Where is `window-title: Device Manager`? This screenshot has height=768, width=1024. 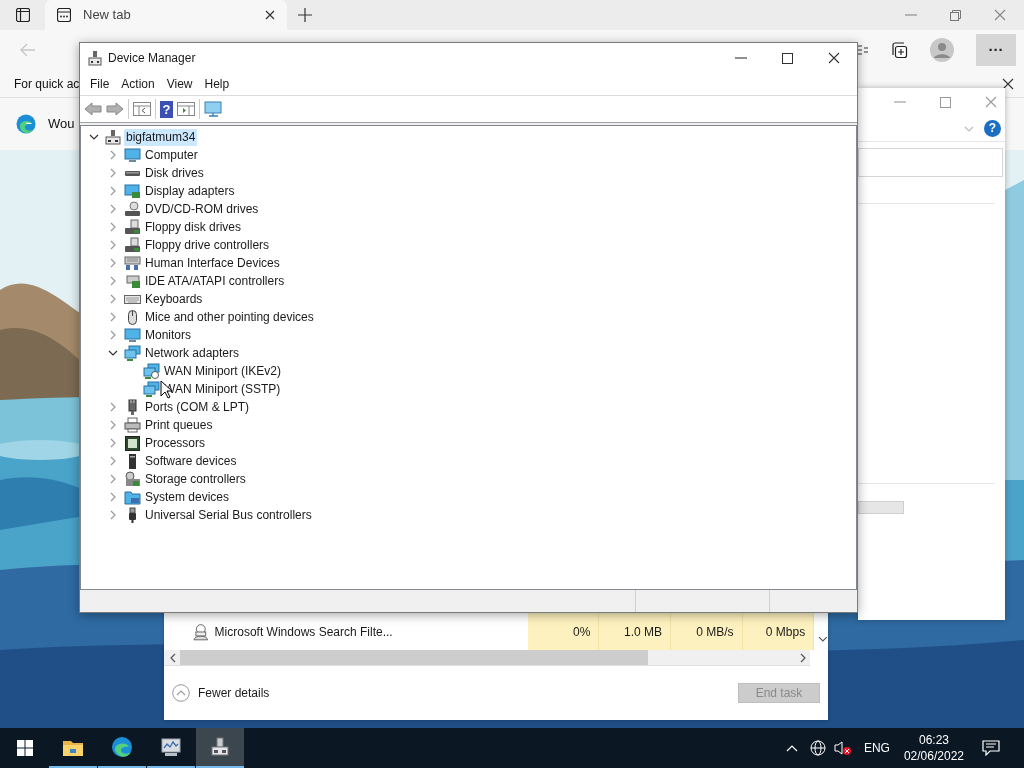 window-title: Device Manager is located at coordinates (152, 58).